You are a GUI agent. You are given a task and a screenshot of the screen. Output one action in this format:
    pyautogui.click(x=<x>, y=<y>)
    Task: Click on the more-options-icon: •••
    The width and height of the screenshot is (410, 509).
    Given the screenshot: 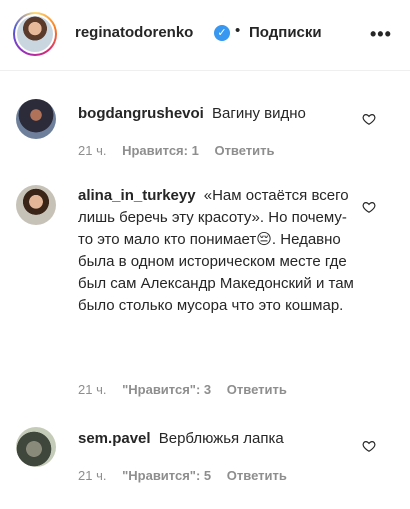 What is the action you would take?
    pyautogui.click(x=381, y=34)
    